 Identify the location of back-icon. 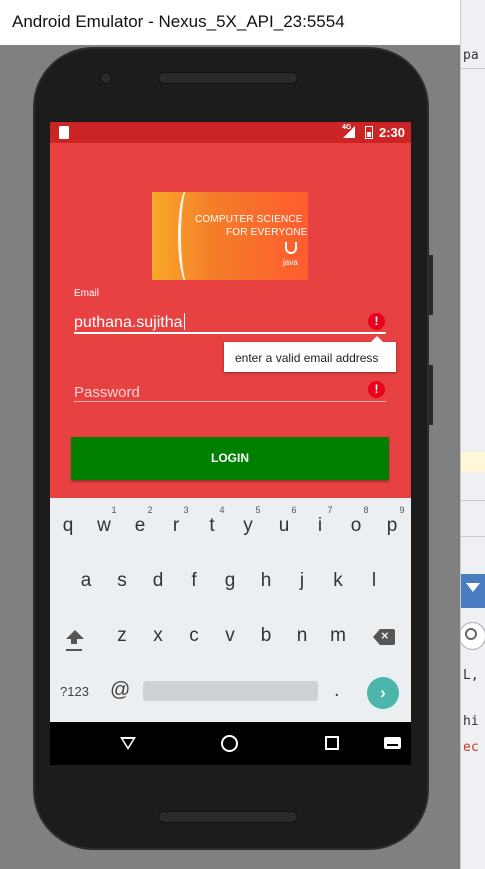
(128, 743).